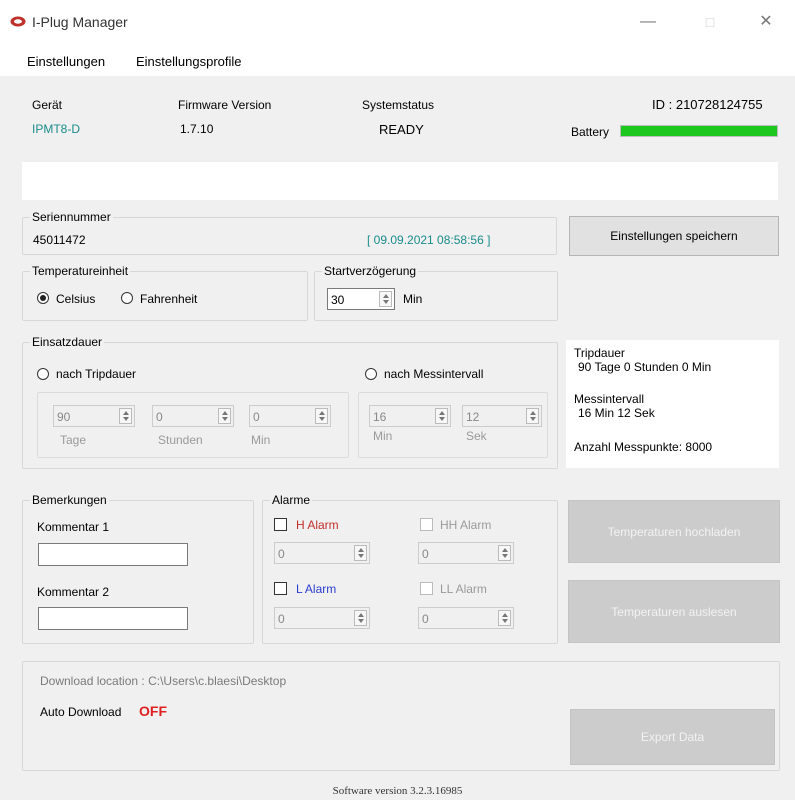 Image resolution: width=795 pixels, height=800 pixels. What do you see at coordinates (280, 524) in the screenshot?
I see `h-alarm-checkbox` at bounding box center [280, 524].